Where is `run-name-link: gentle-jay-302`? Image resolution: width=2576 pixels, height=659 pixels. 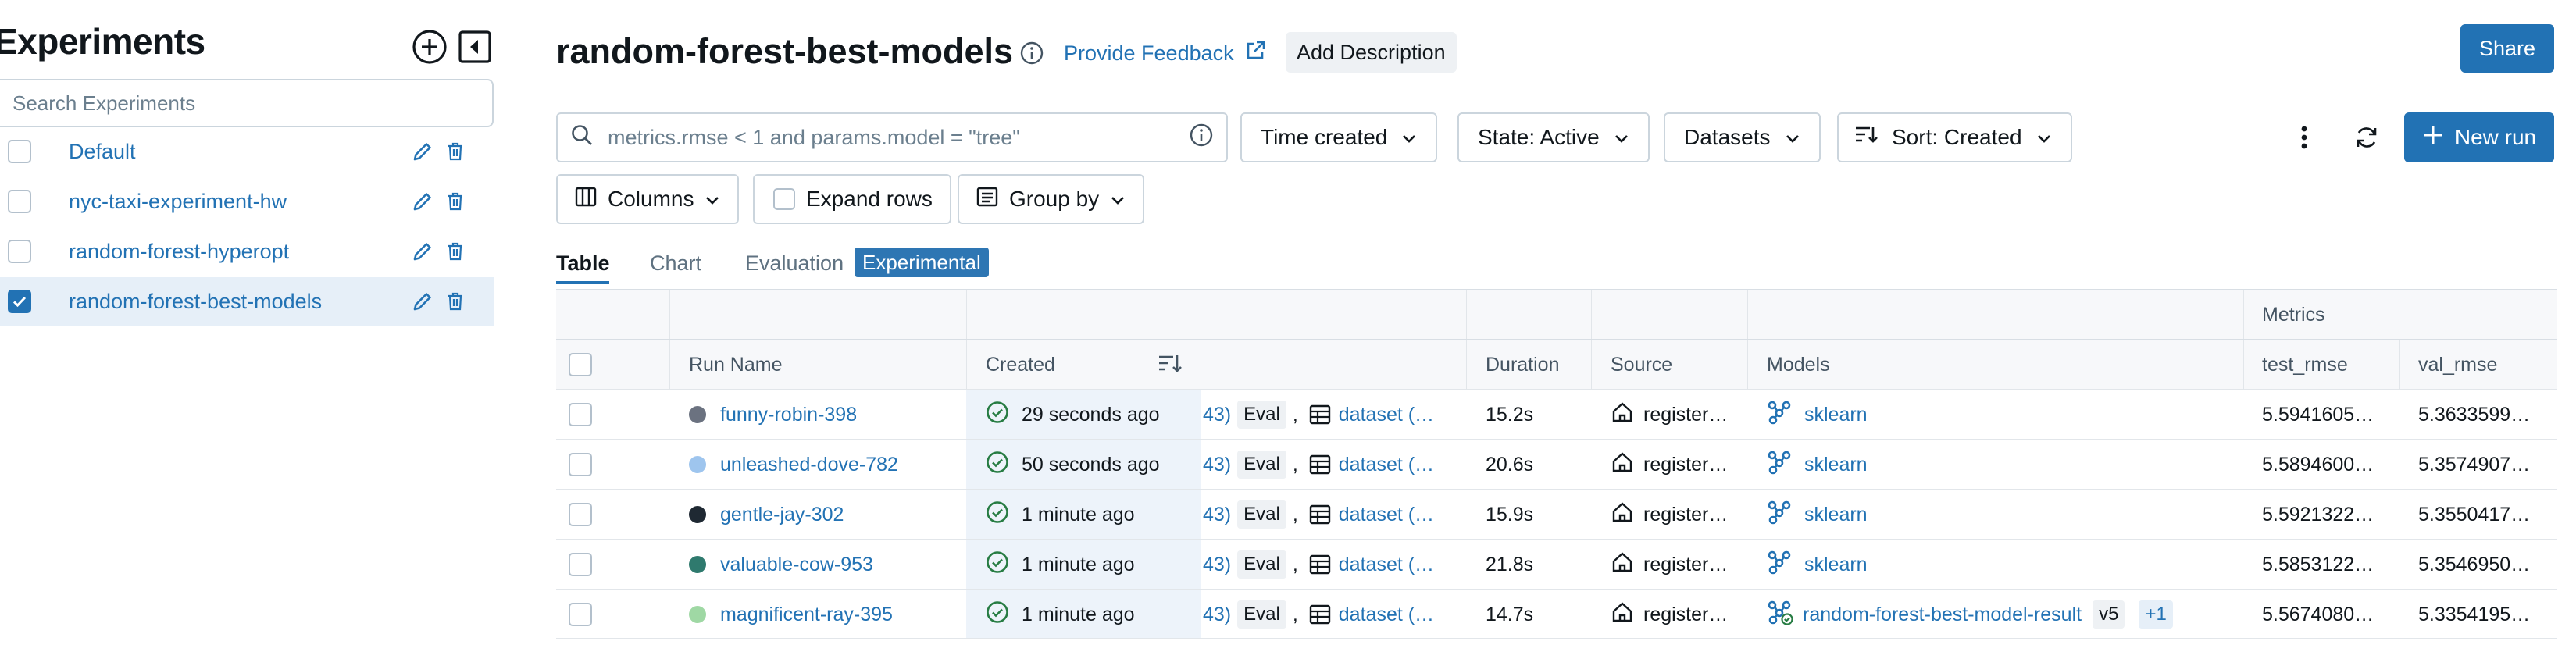 run-name-link: gentle-jay-302 is located at coordinates (782, 515).